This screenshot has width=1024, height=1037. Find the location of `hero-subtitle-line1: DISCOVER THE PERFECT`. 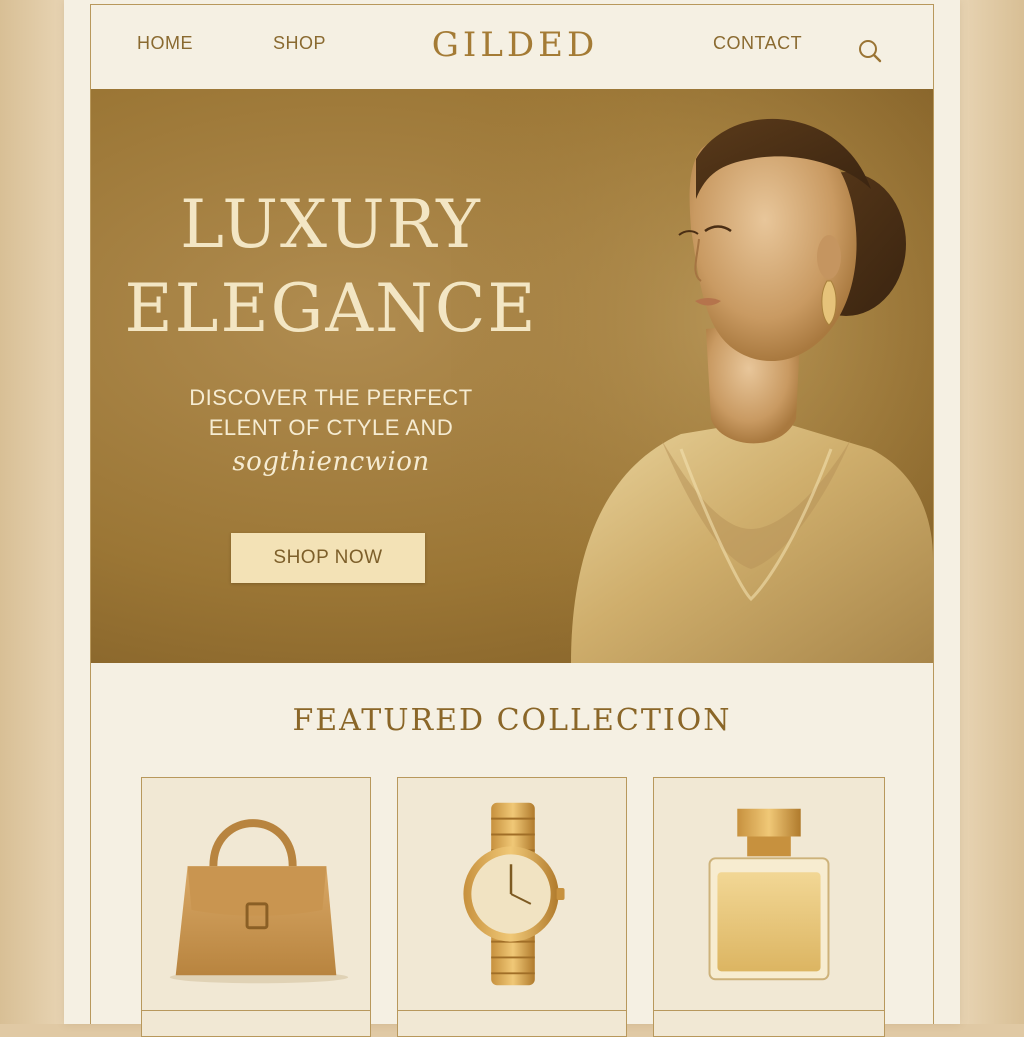

hero-subtitle-line1: DISCOVER THE PERFECT is located at coordinates (331, 397).